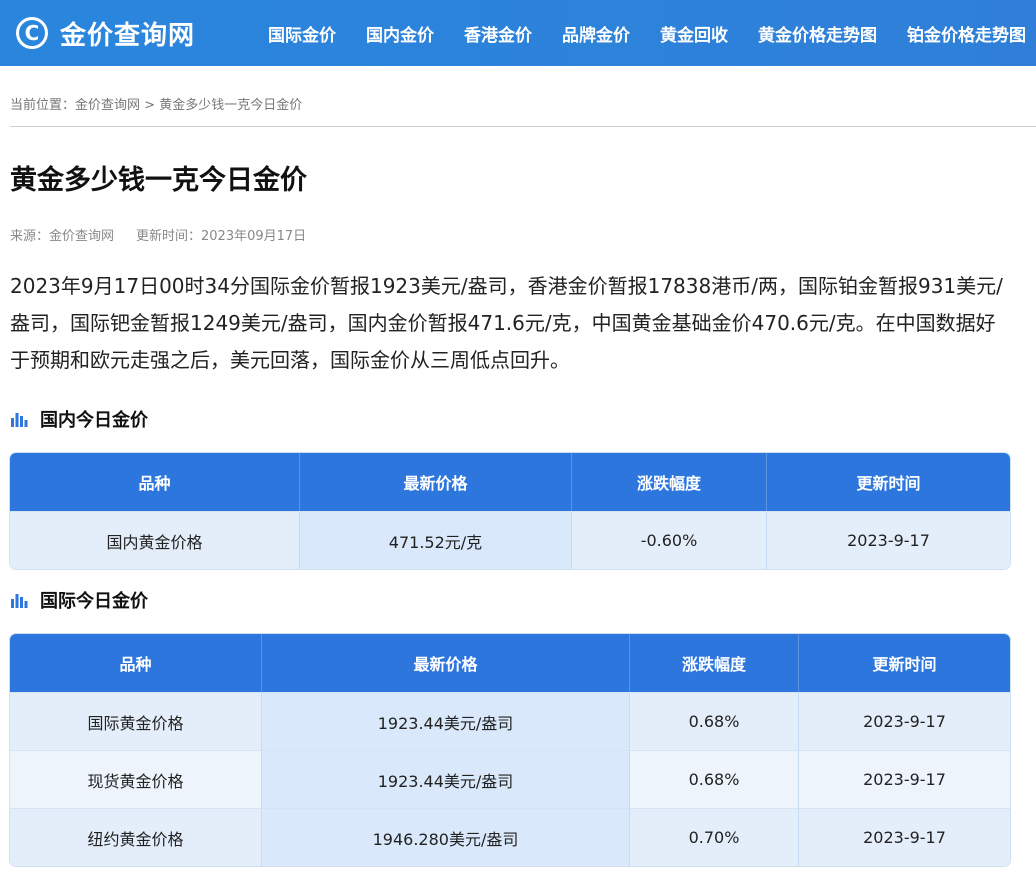  I want to click on breadcrumb-prefix: 当前位置：, so click(43, 105).